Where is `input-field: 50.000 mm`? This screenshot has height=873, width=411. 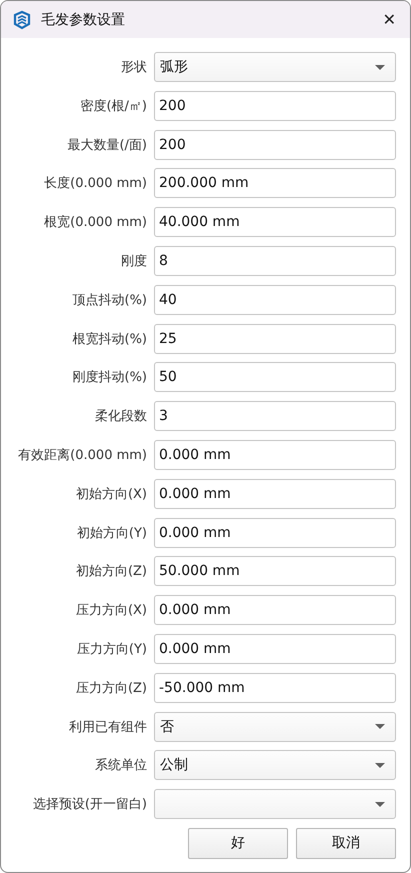
input-field: 50.000 mm is located at coordinates (275, 571).